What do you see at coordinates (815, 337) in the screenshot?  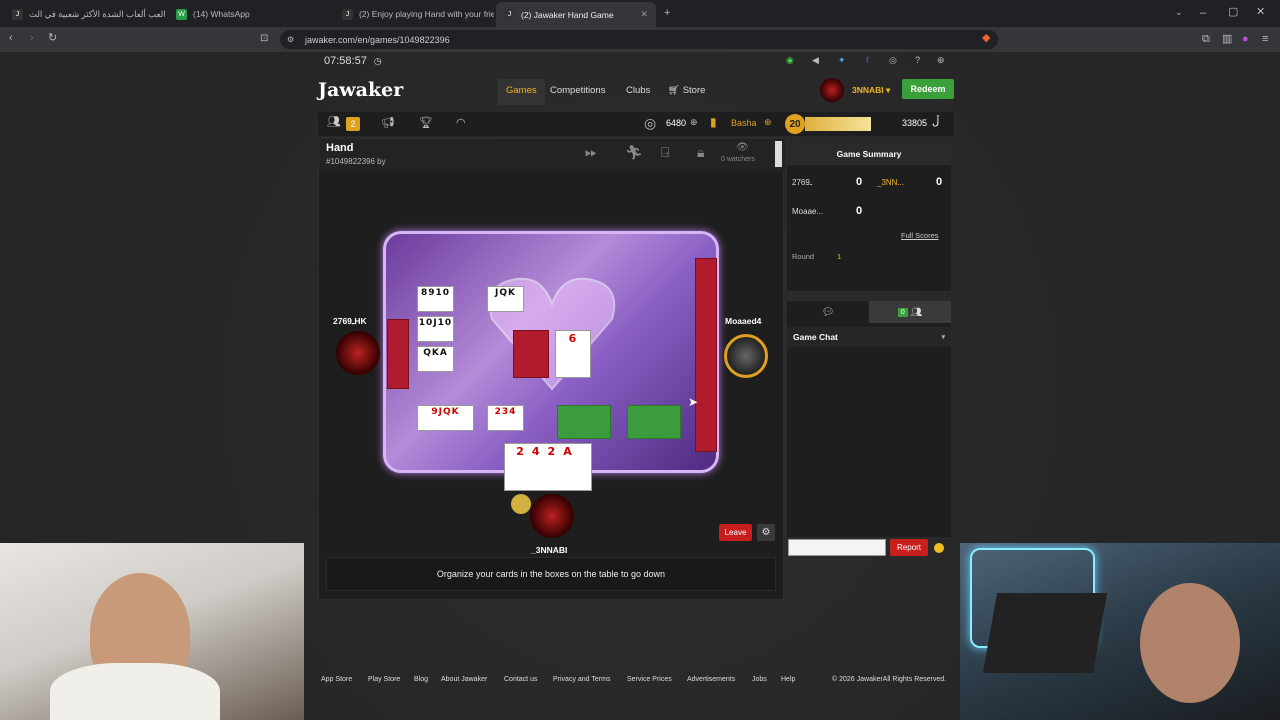 I see `chat-title: Game Chat` at bounding box center [815, 337].